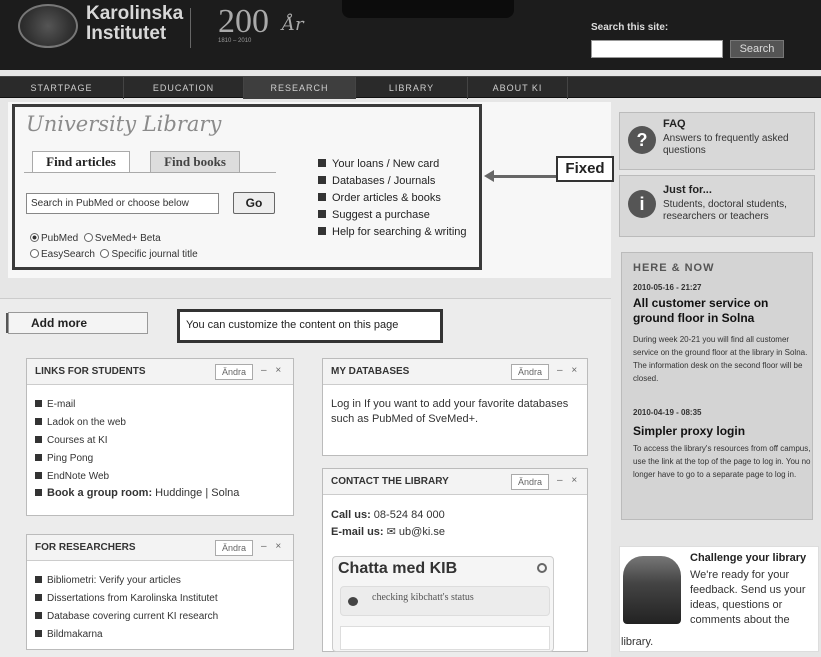 Image resolution: width=821 pixels, height=657 pixels. What do you see at coordinates (542, 568) in the screenshot?
I see `chat-status-icon` at bounding box center [542, 568].